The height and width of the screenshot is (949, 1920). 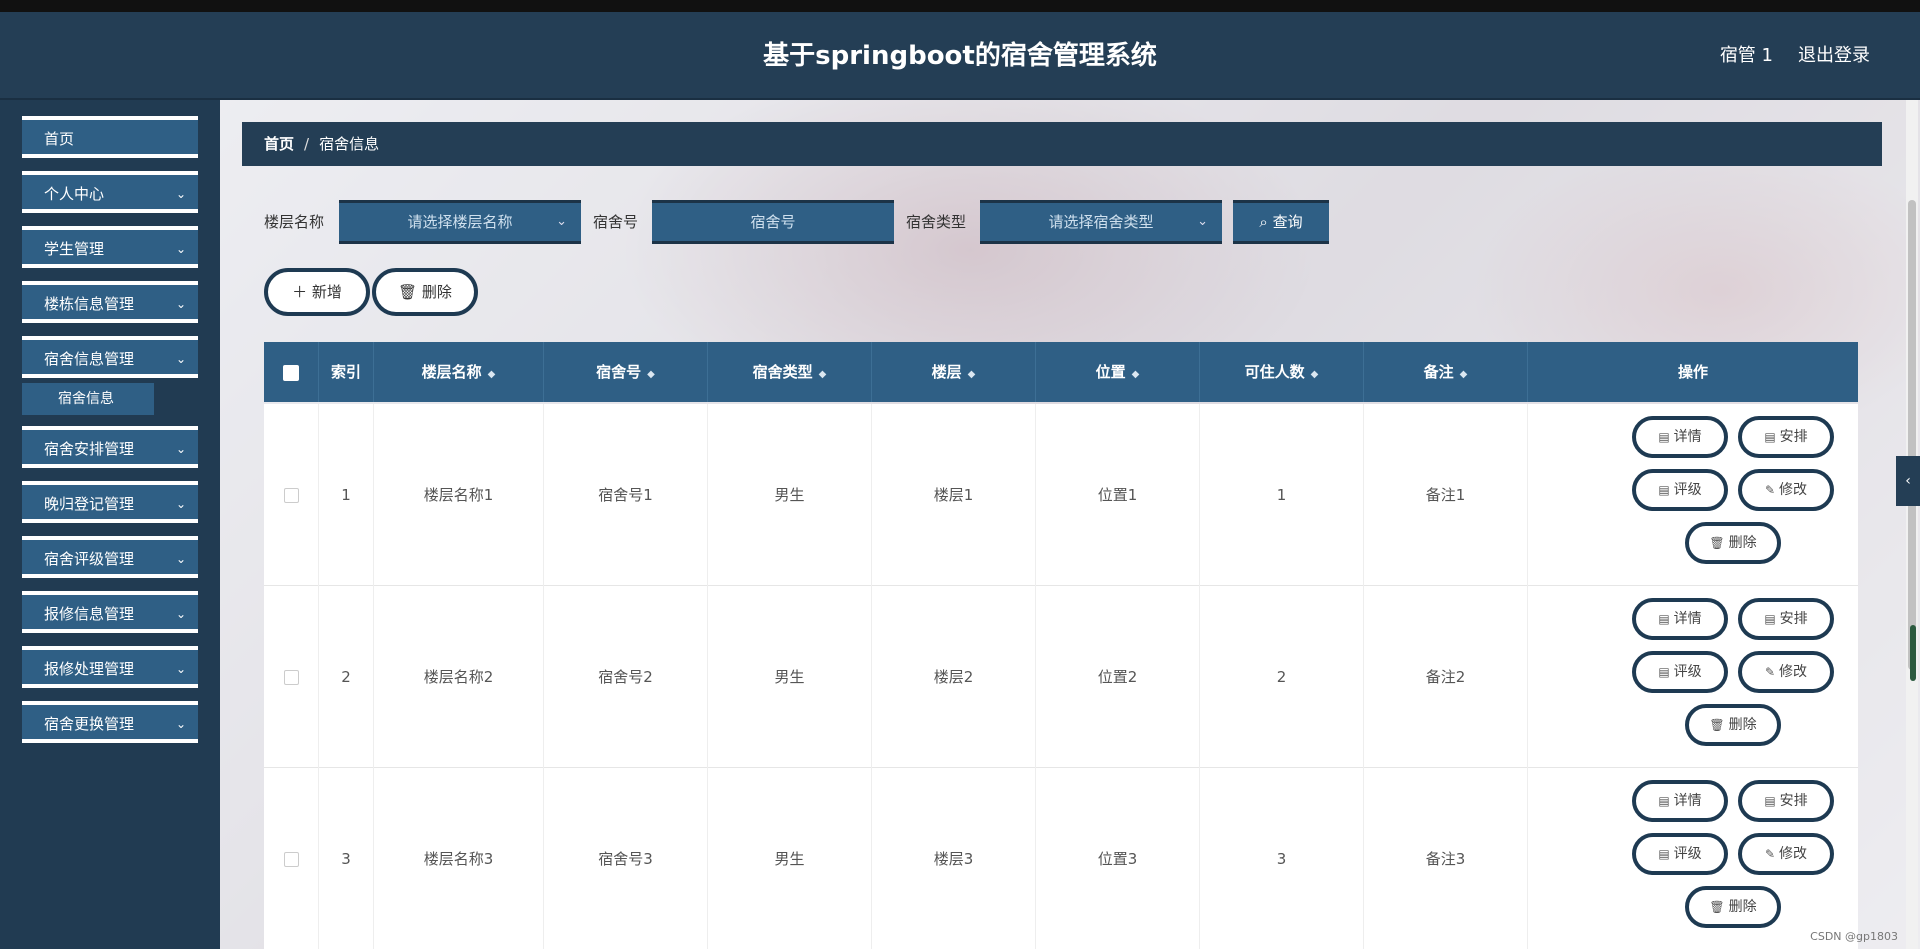 What do you see at coordinates (1446, 372) in the screenshot?
I see `header-note: 备注 ◆` at bounding box center [1446, 372].